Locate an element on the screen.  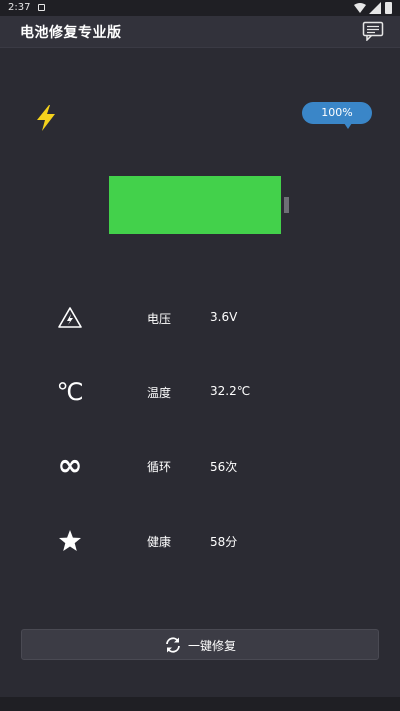
signal-icon is located at coordinates (375, 8).